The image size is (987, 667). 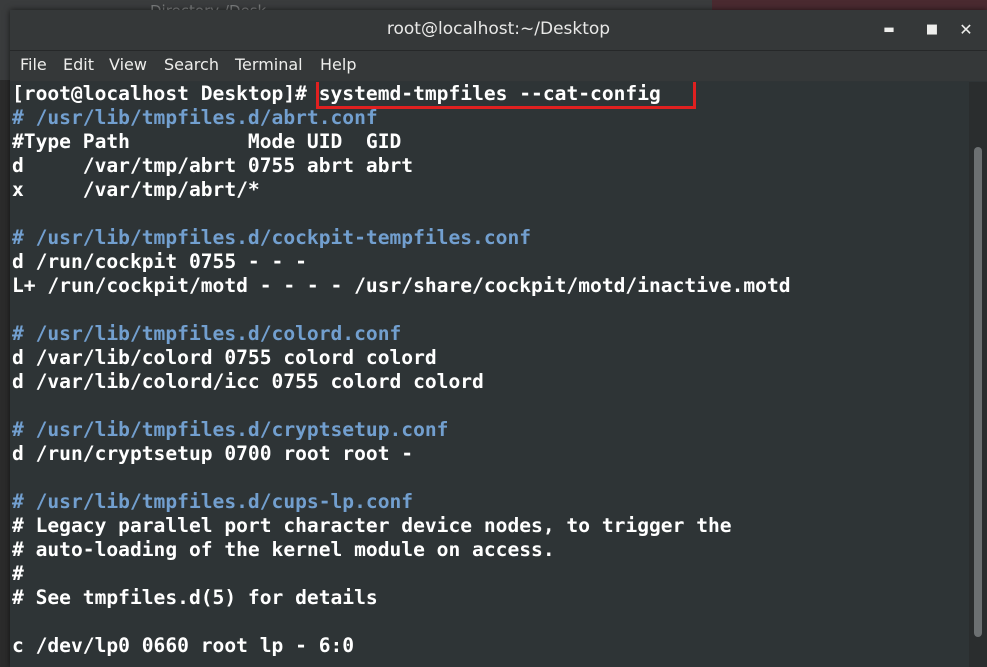 What do you see at coordinates (498, 66) in the screenshot?
I see `menu-bar: File Edit View Search Terminal Help` at bounding box center [498, 66].